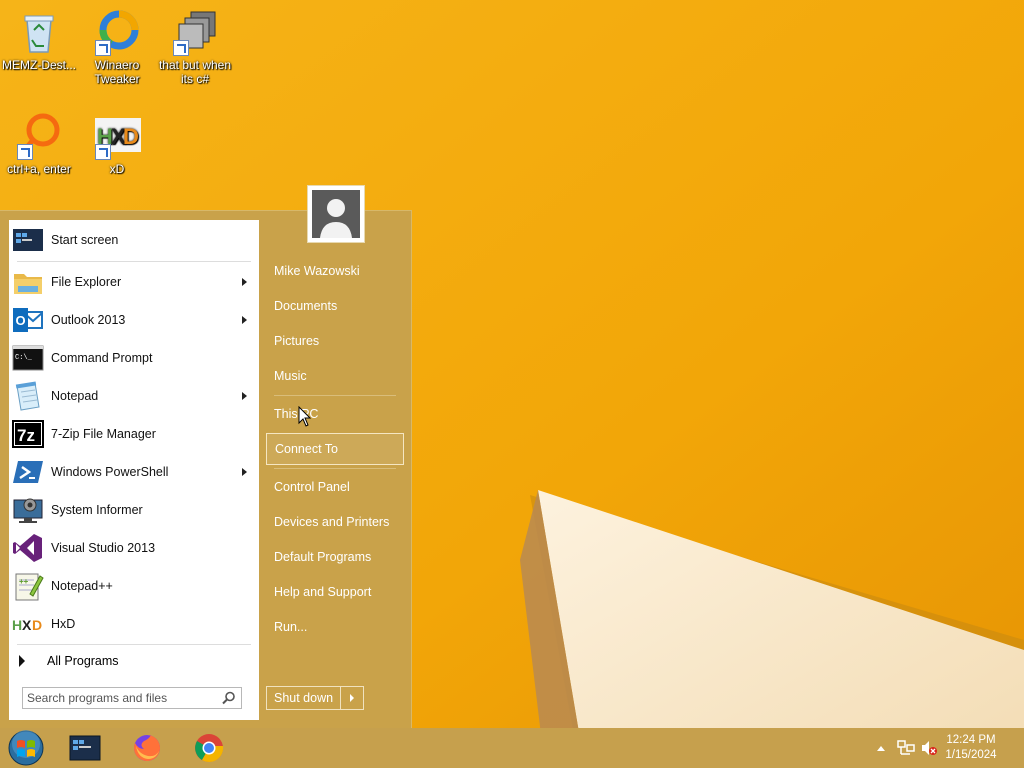 The height and width of the screenshot is (768, 1024). I want to click on link-help-and-support: Help and Support, so click(335, 592).